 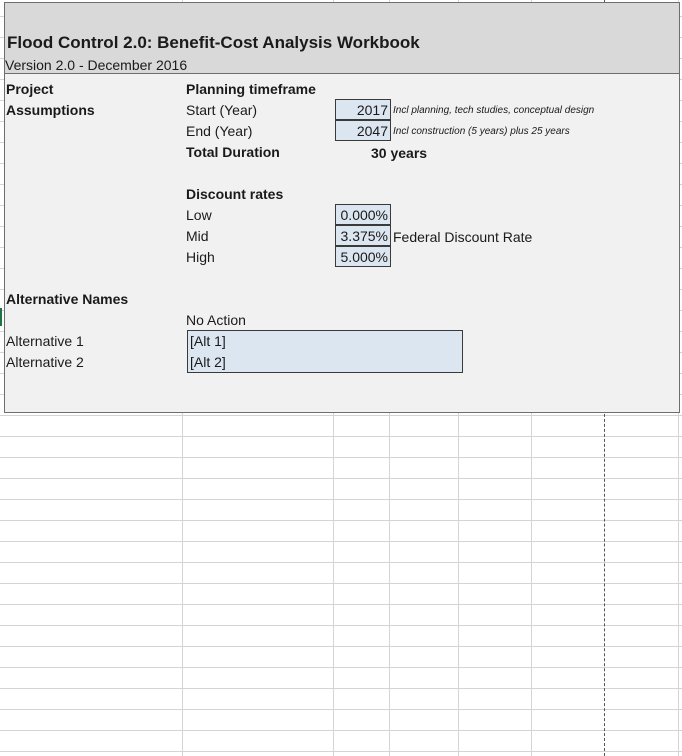 I want to click on alternative-names-heading: Alternative Names, so click(x=67, y=299).